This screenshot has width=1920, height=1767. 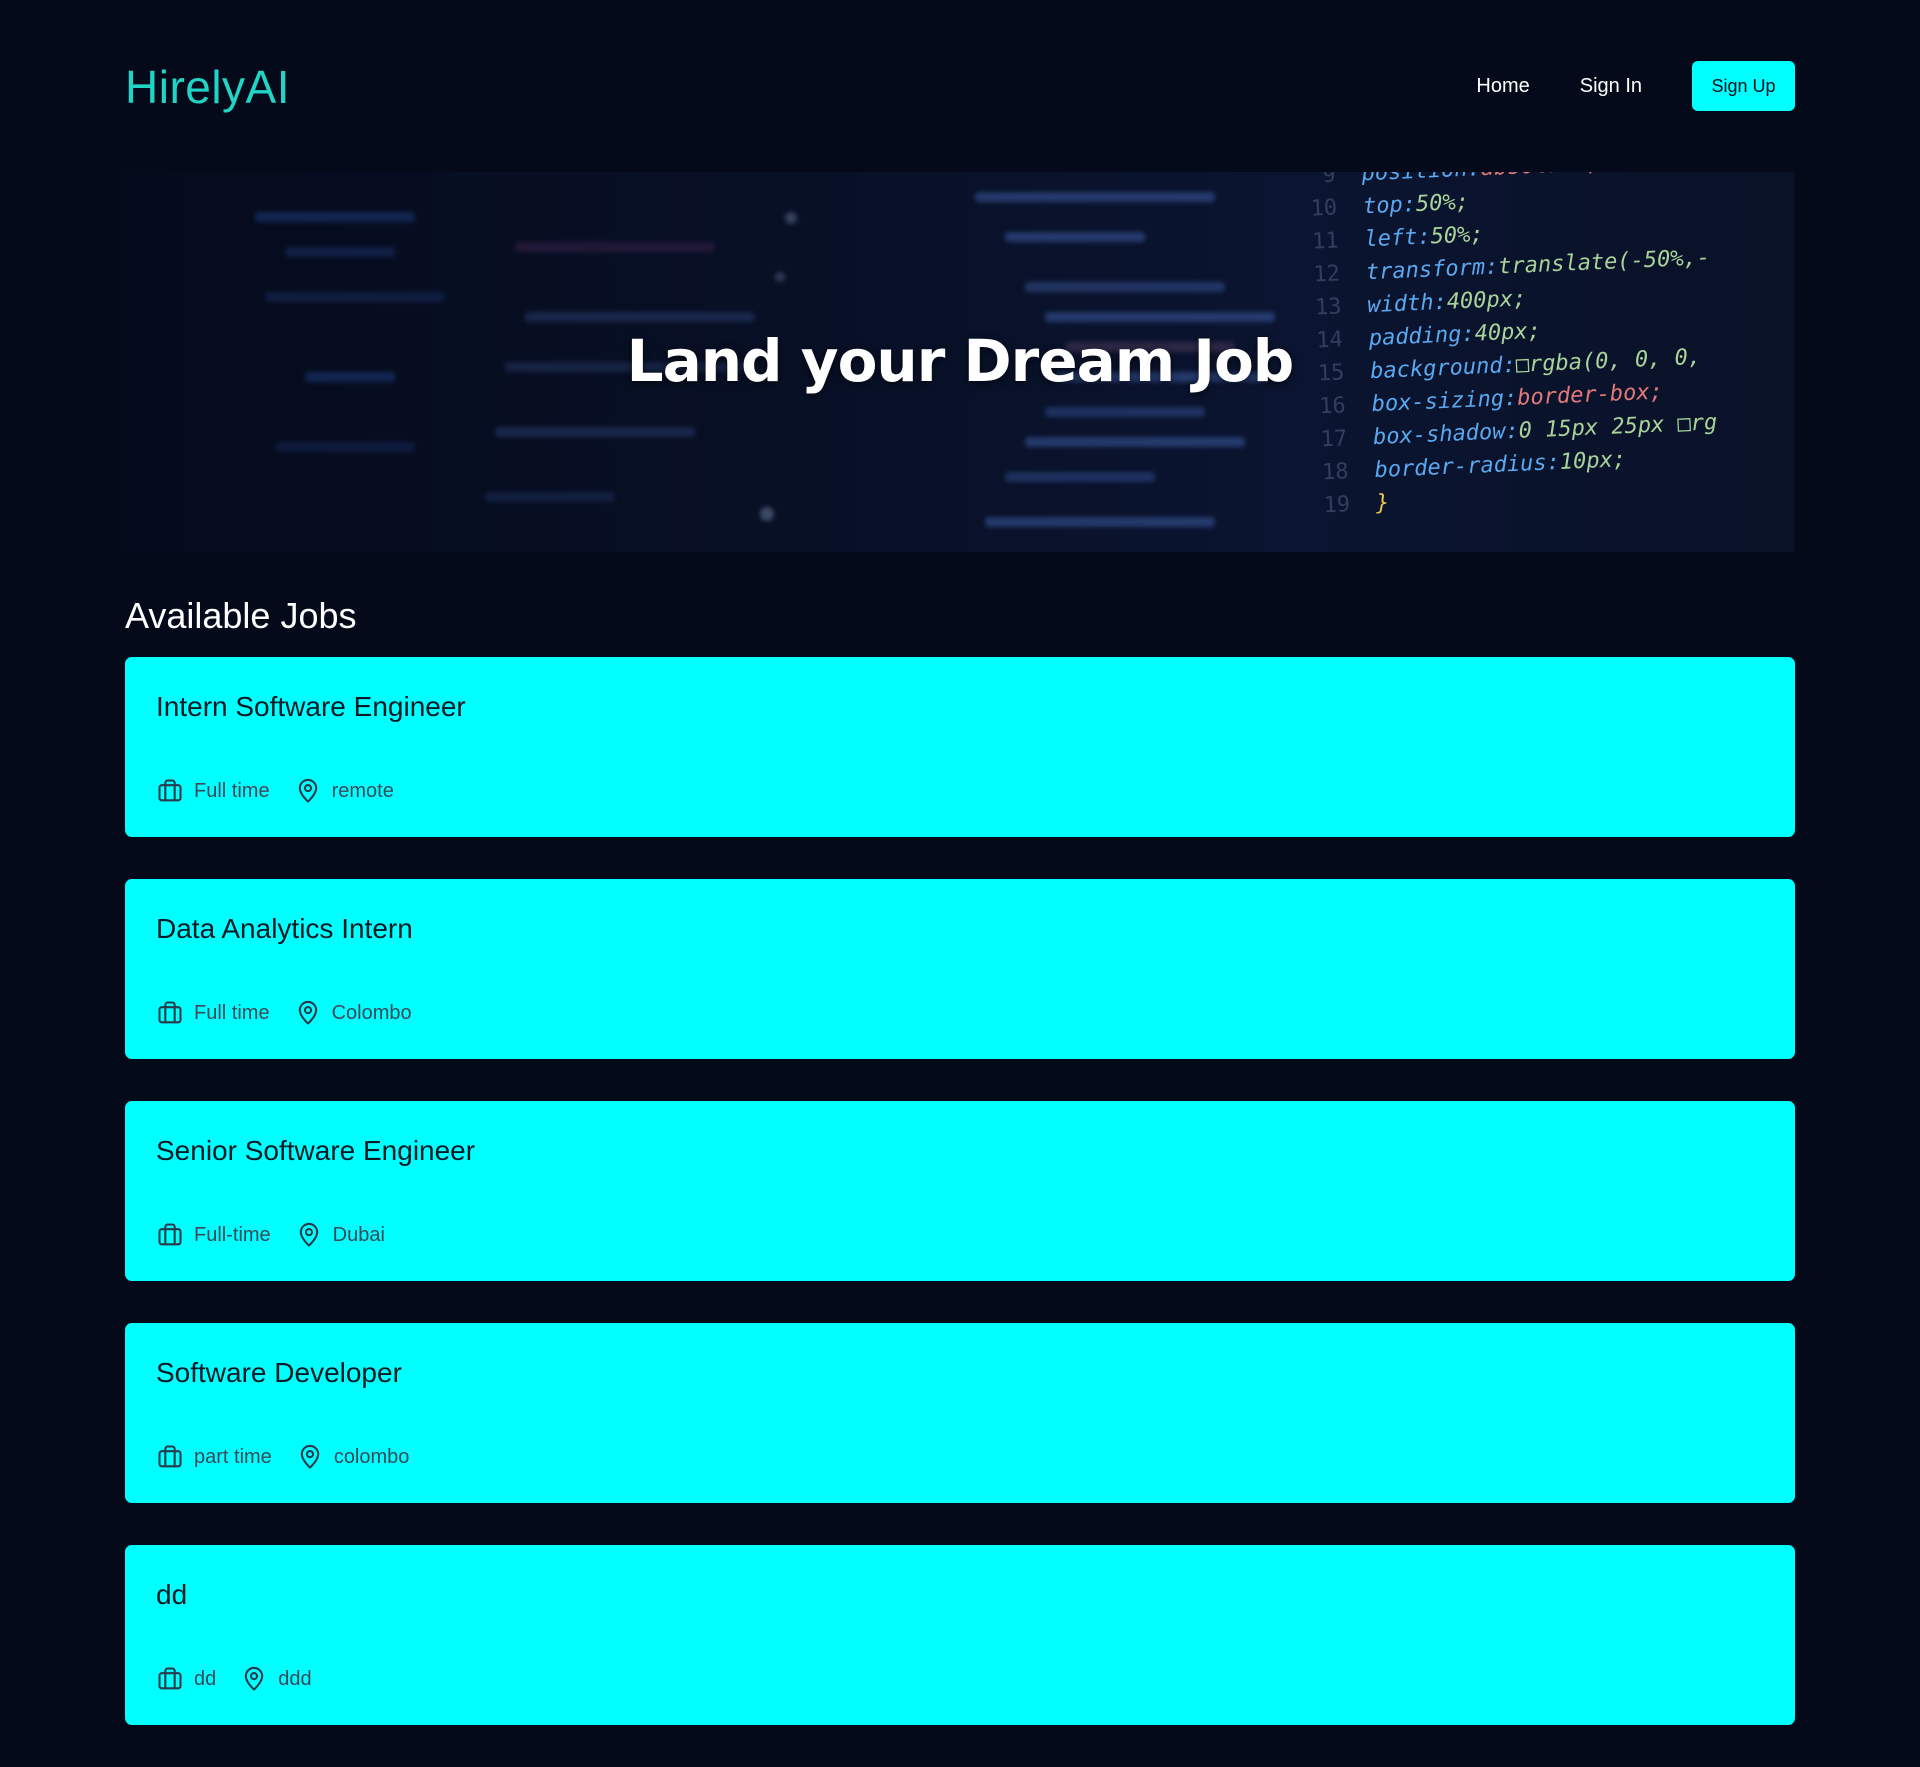 I want to click on job-card: Software Developer part time colombo, so click(x=960, y=1413).